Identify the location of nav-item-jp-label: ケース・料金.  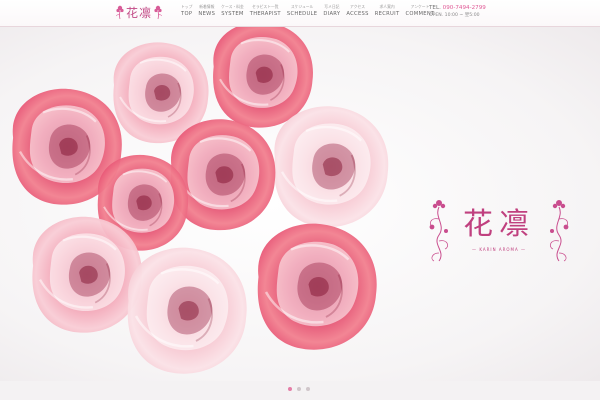
(232, 6).